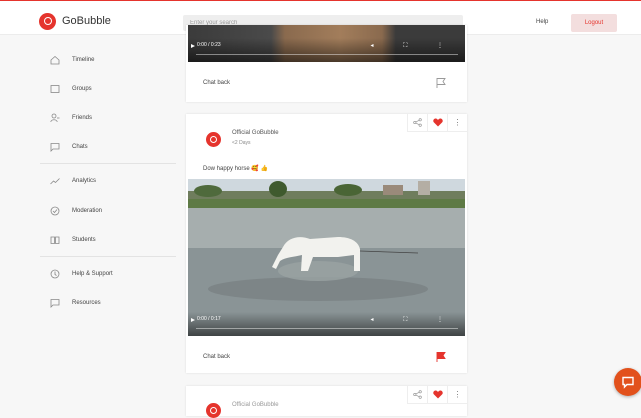  I want to click on post-caption: Dow happy horse 🥰 👍, so click(235, 169).